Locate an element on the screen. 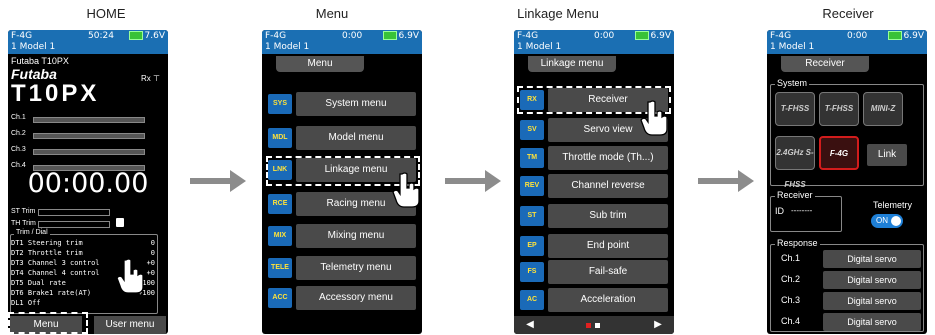 This screenshot has height=335, width=935. link-button: Link is located at coordinates (887, 155).